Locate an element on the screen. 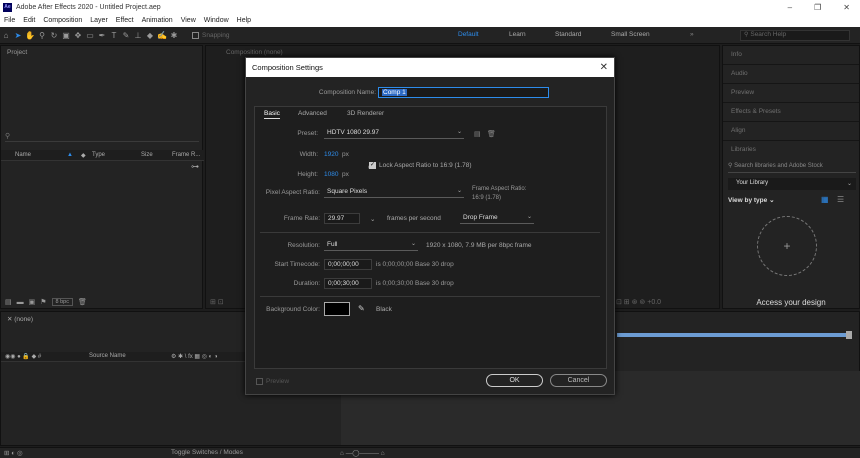  av-switches-icon: ◉◉ ● 🔒 ◆ # is located at coordinates (23, 357).